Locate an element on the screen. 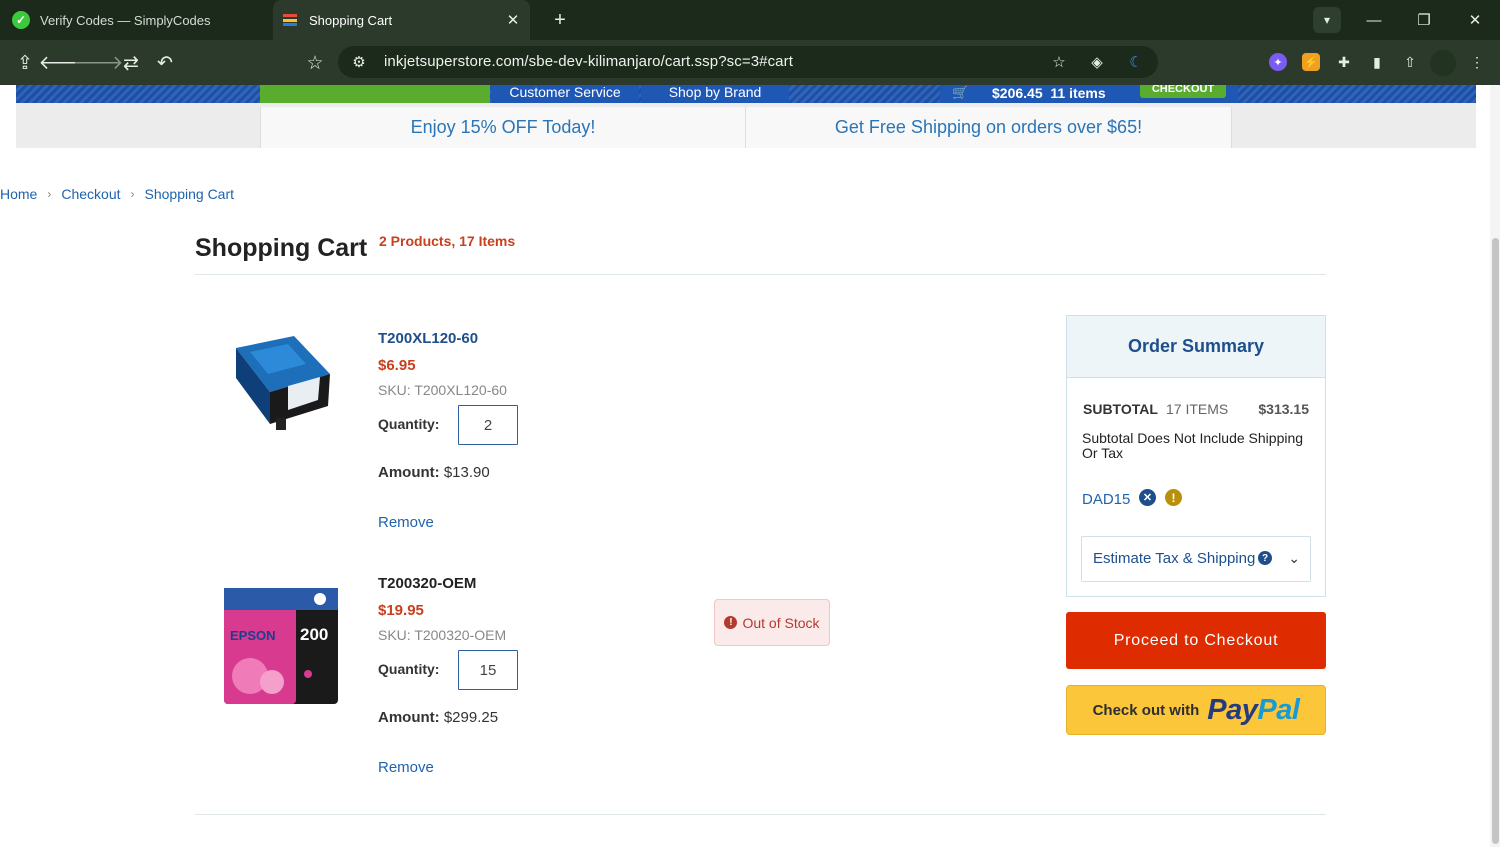 This screenshot has width=1500, height=847. reload-icon: ⇄ is located at coordinates (131, 63).